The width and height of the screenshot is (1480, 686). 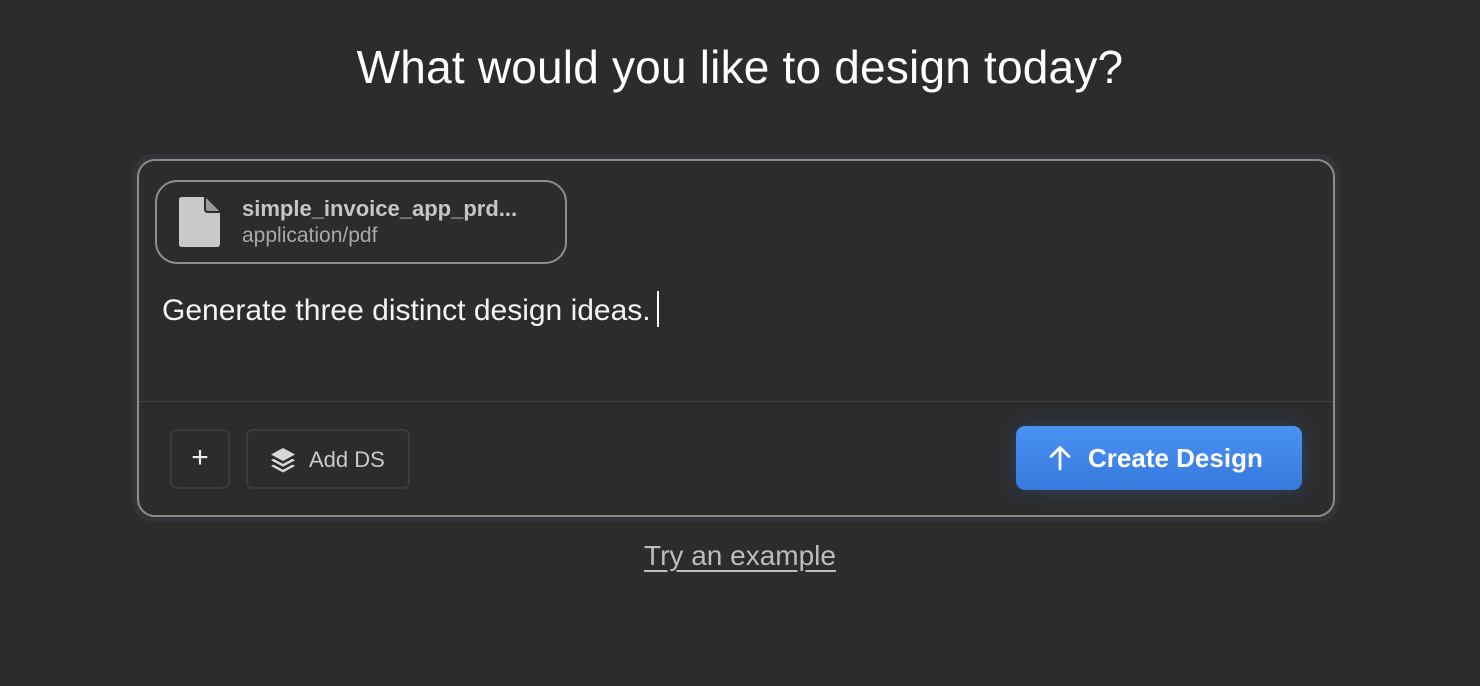 What do you see at coordinates (199, 222) in the screenshot?
I see `file-icon` at bounding box center [199, 222].